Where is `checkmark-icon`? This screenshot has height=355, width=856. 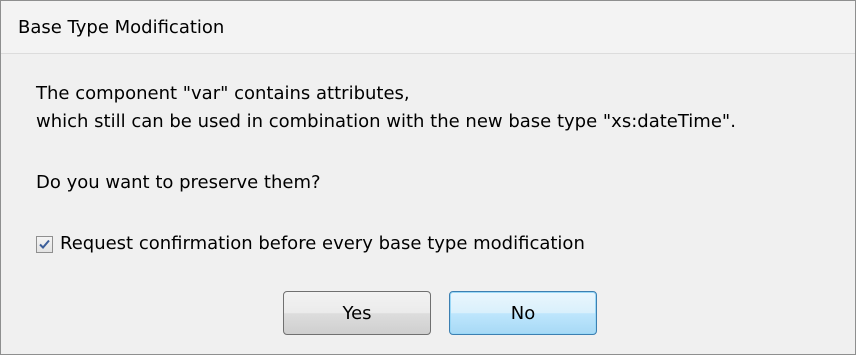 checkmark-icon is located at coordinates (44, 244).